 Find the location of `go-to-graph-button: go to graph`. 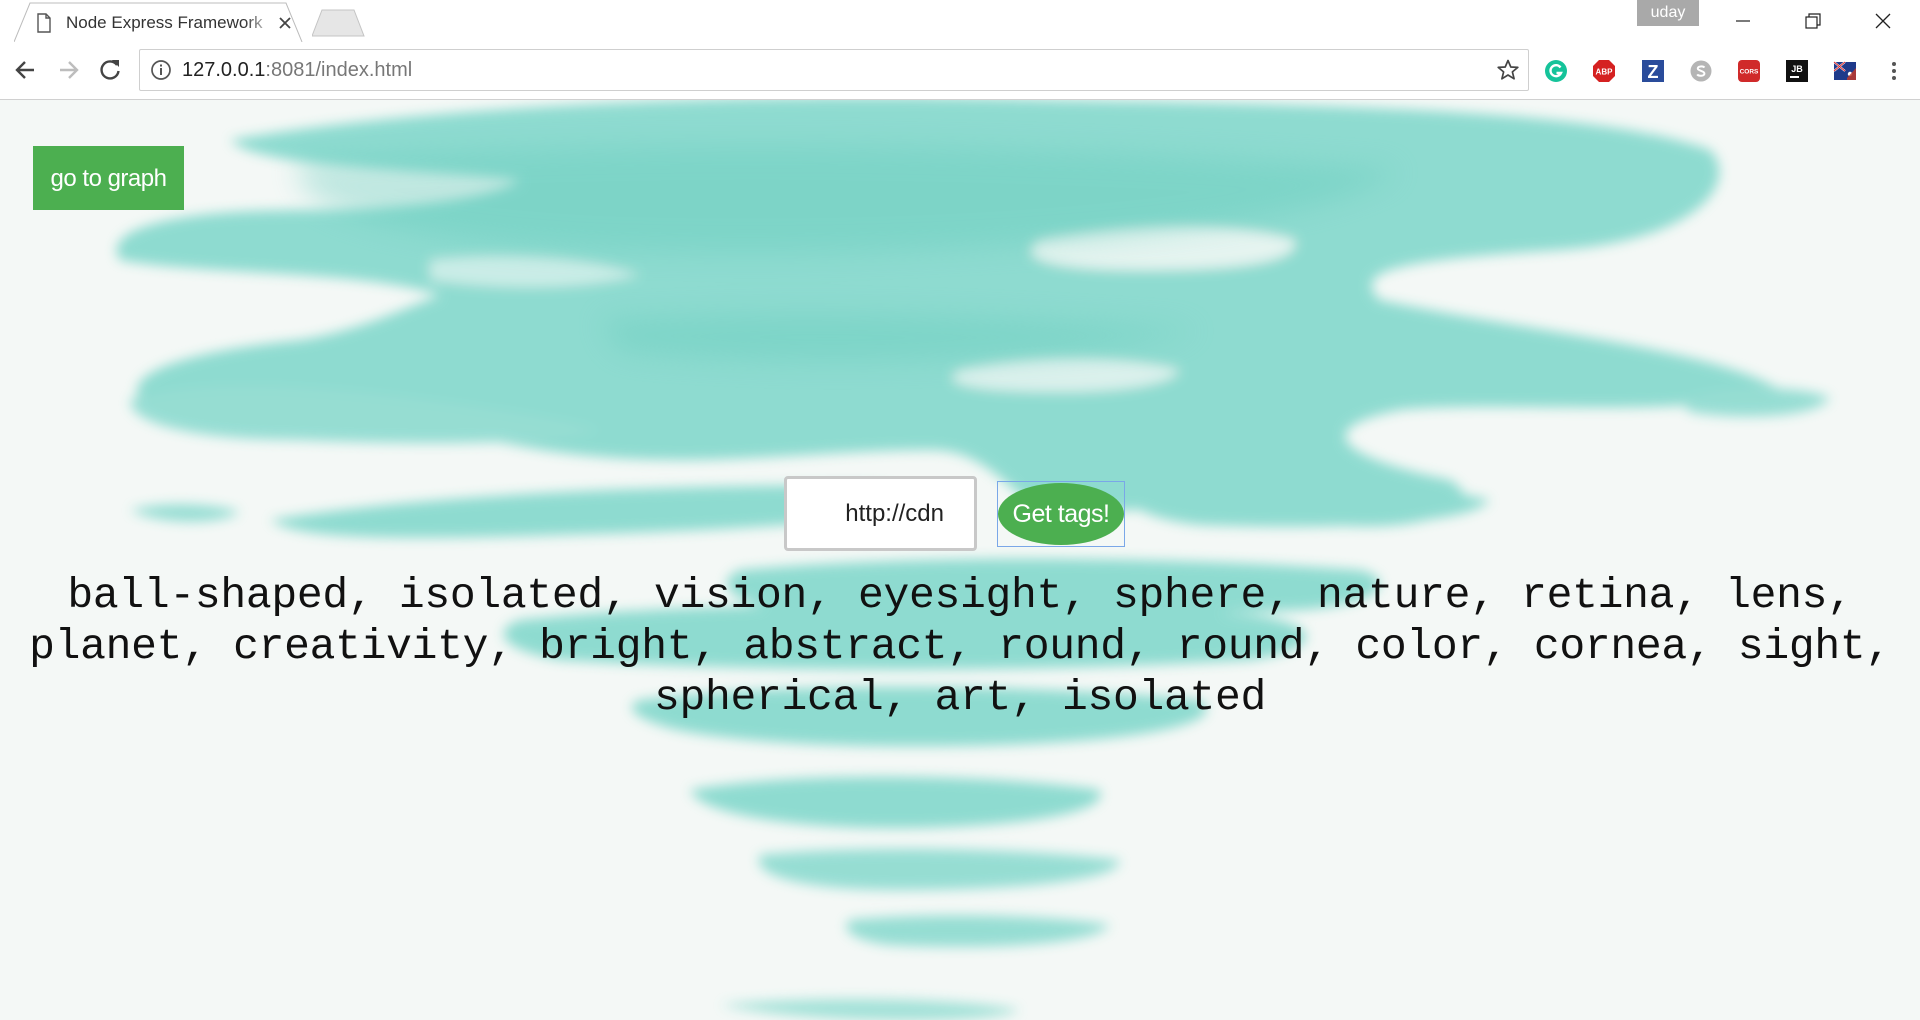

go-to-graph-button: go to graph is located at coordinates (108, 178).